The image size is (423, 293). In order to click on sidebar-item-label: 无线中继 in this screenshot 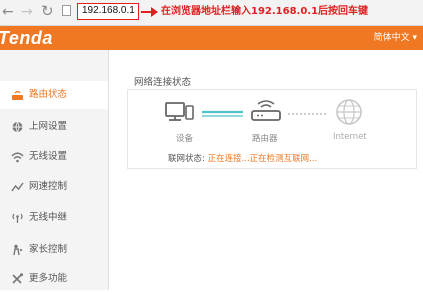, I will do `click(48, 217)`.